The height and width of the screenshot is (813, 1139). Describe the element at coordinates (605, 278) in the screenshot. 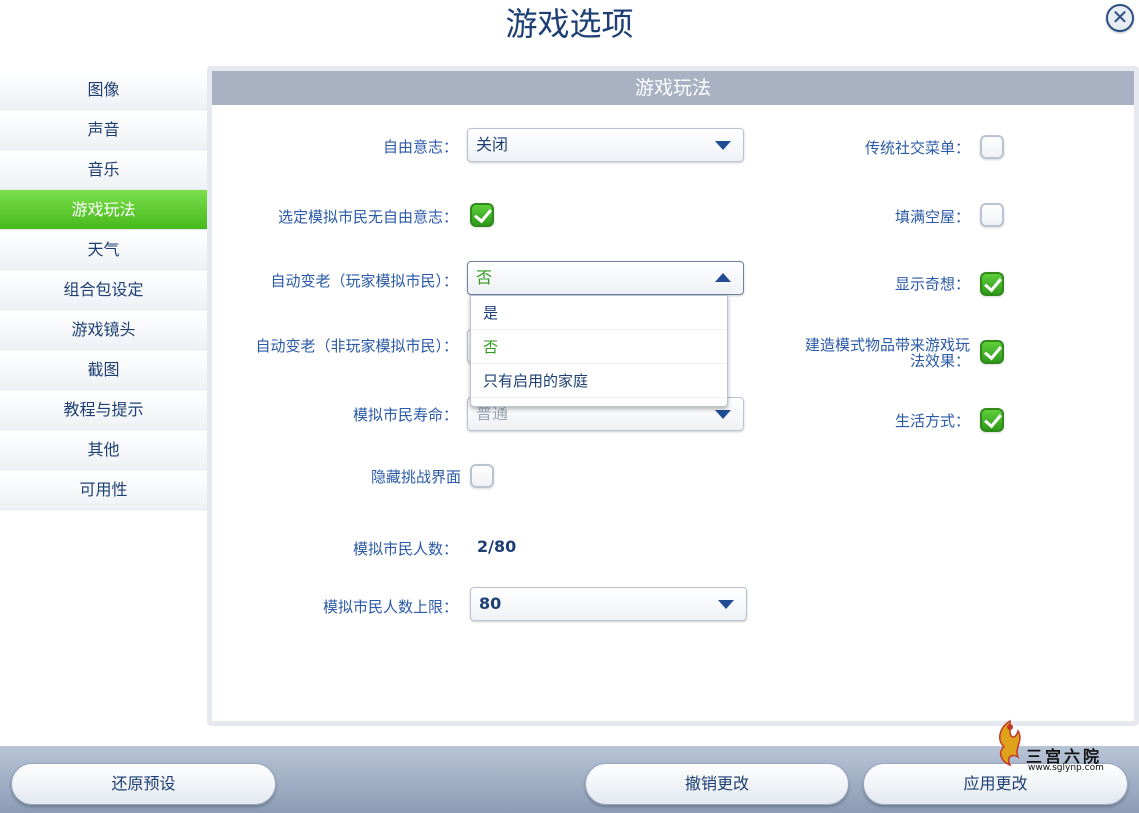

I see `auto-age-played-select: 否` at that location.